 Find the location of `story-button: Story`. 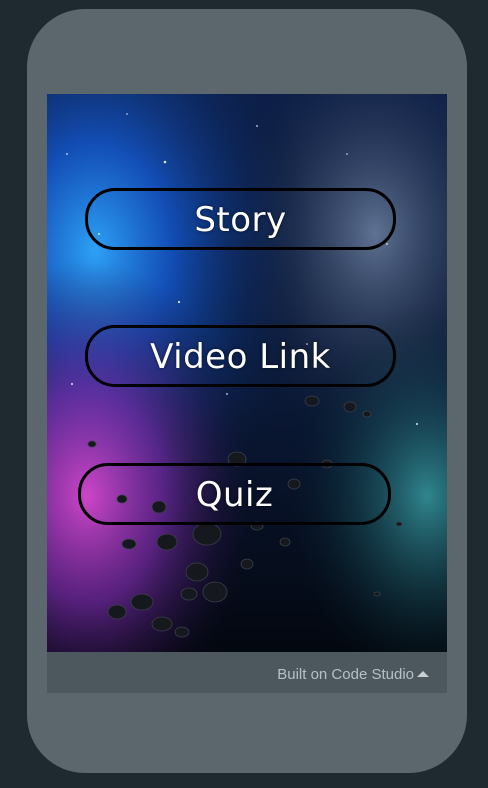

story-button: Story is located at coordinates (240, 219).